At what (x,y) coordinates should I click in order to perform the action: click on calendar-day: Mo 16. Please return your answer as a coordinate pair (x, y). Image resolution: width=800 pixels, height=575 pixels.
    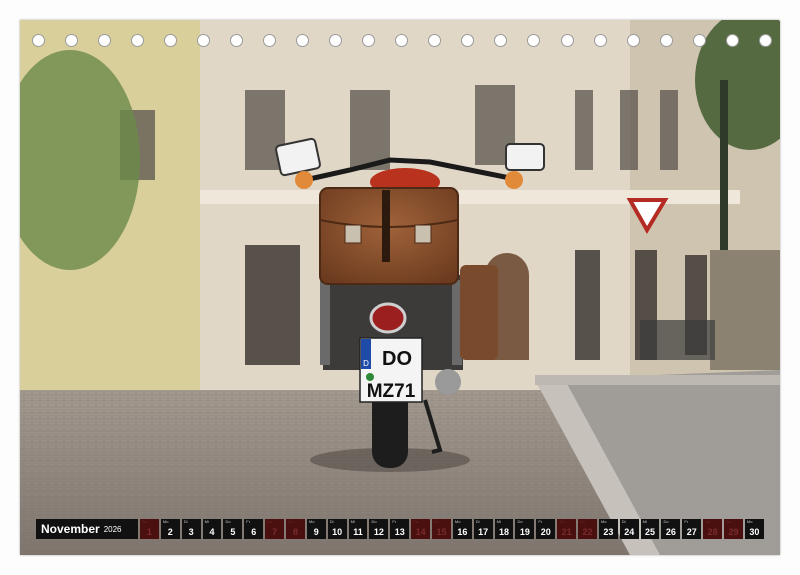
    Looking at the image, I should click on (462, 529).